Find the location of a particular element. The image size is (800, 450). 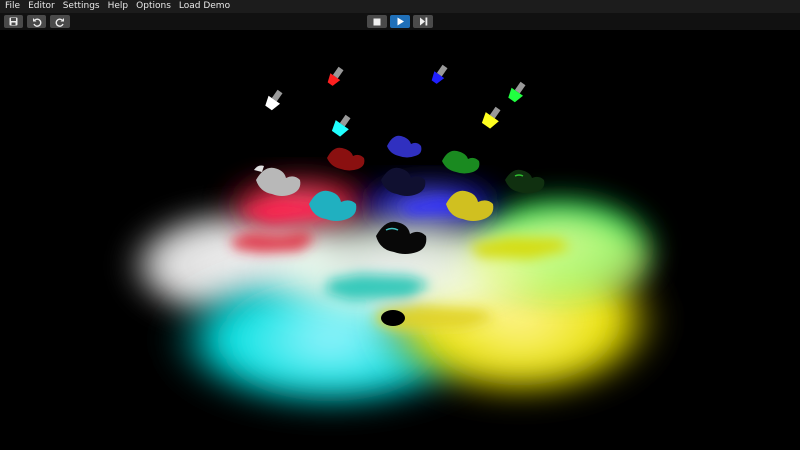

spotlight-yellow is located at coordinates (491, 117).